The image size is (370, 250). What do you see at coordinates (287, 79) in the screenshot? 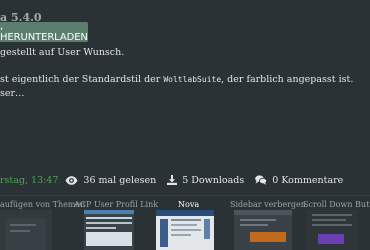
I see `description-text: , der farblich angepasst ist.` at bounding box center [287, 79].